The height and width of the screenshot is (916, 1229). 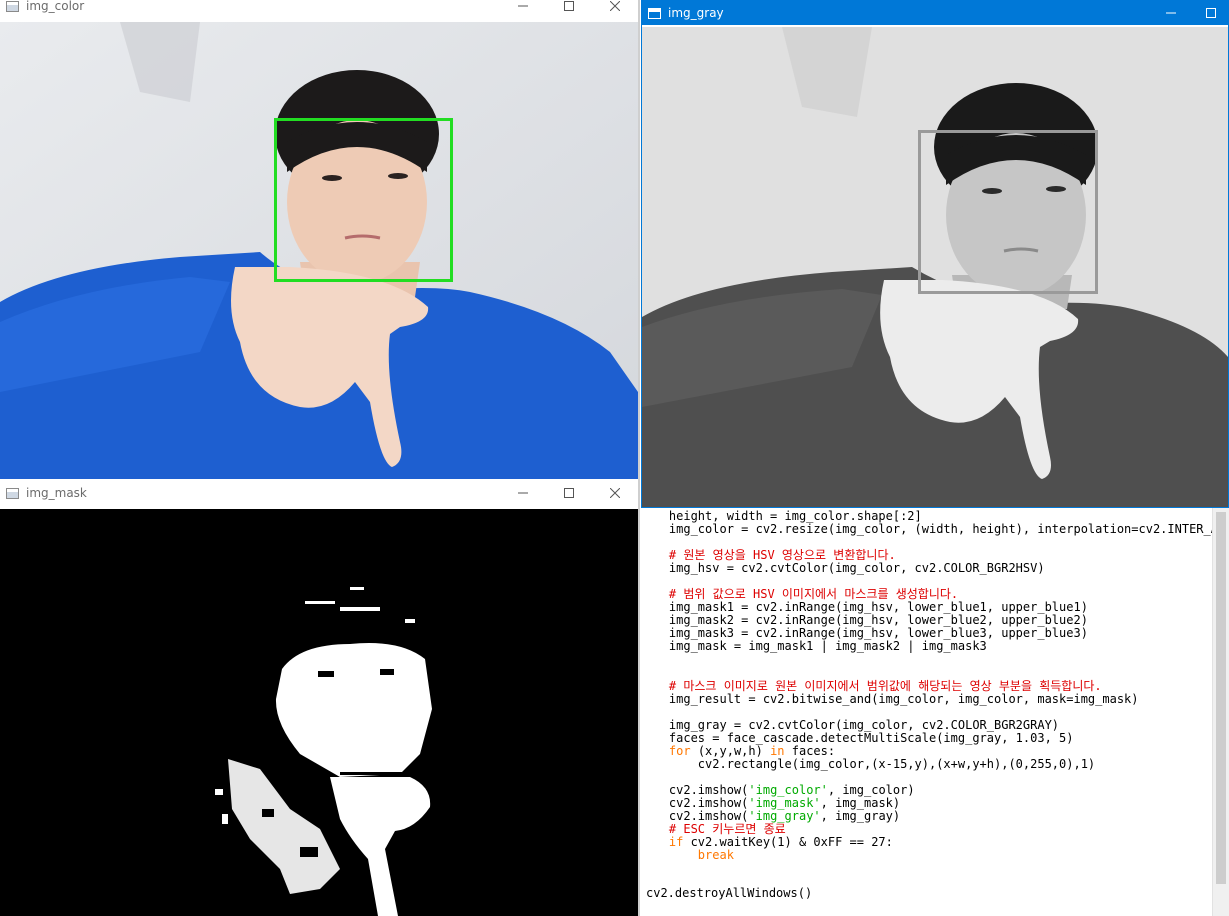 What do you see at coordinates (777, 751) in the screenshot?
I see `code-keyword: in` at bounding box center [777, 751].